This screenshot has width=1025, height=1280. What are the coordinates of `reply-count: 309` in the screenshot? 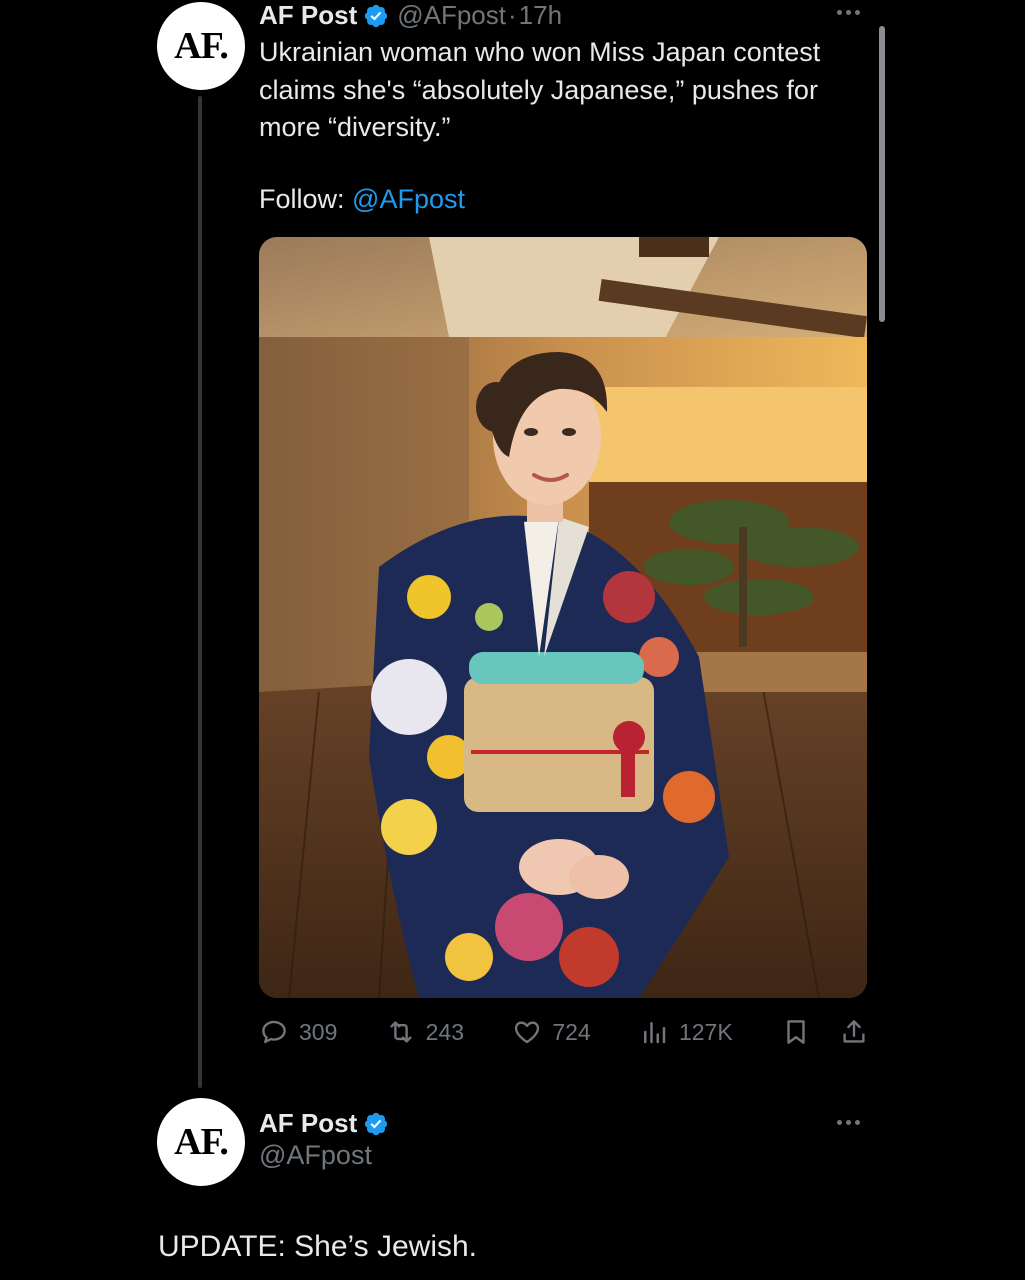 It's located at (318, 1031).